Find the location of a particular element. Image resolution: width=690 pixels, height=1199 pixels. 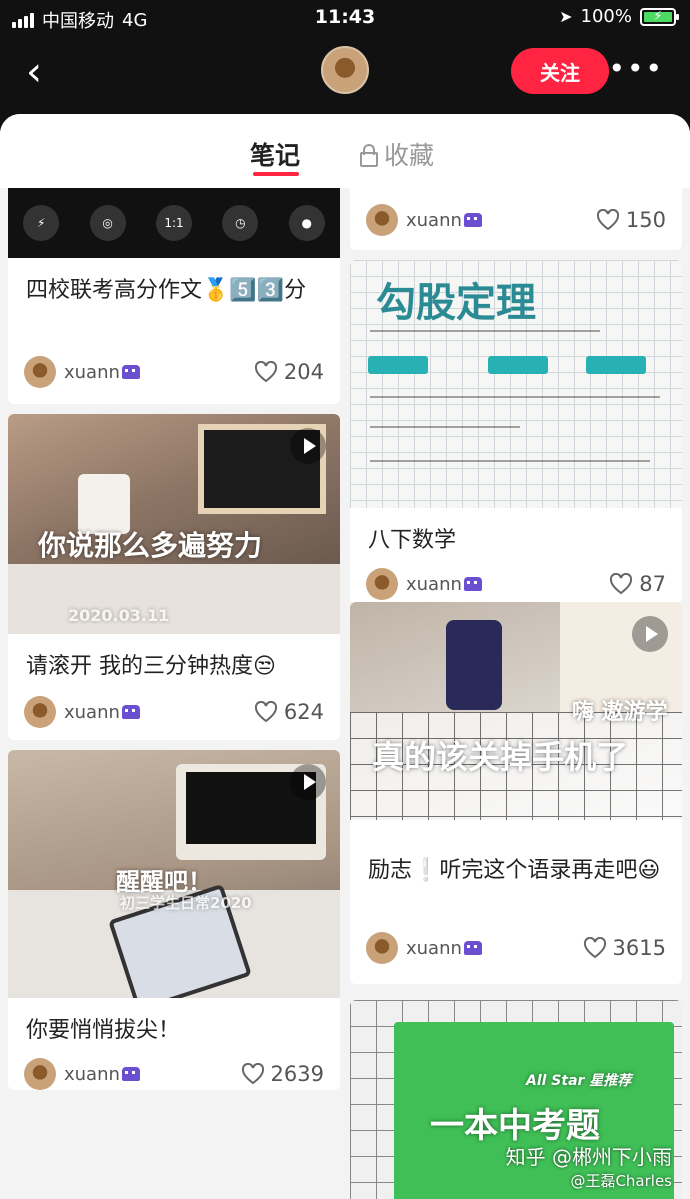

note-title: 励志❕听完这个语录再走吧😃 is located at coordinates (514, 870).